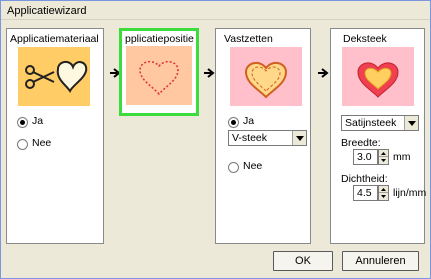 This screenshot has width=431, height=279. What do you see at coordinates (22, 122) in the screenshot?
I see `panel1-yes-radio` at bounding box center [22, 122].